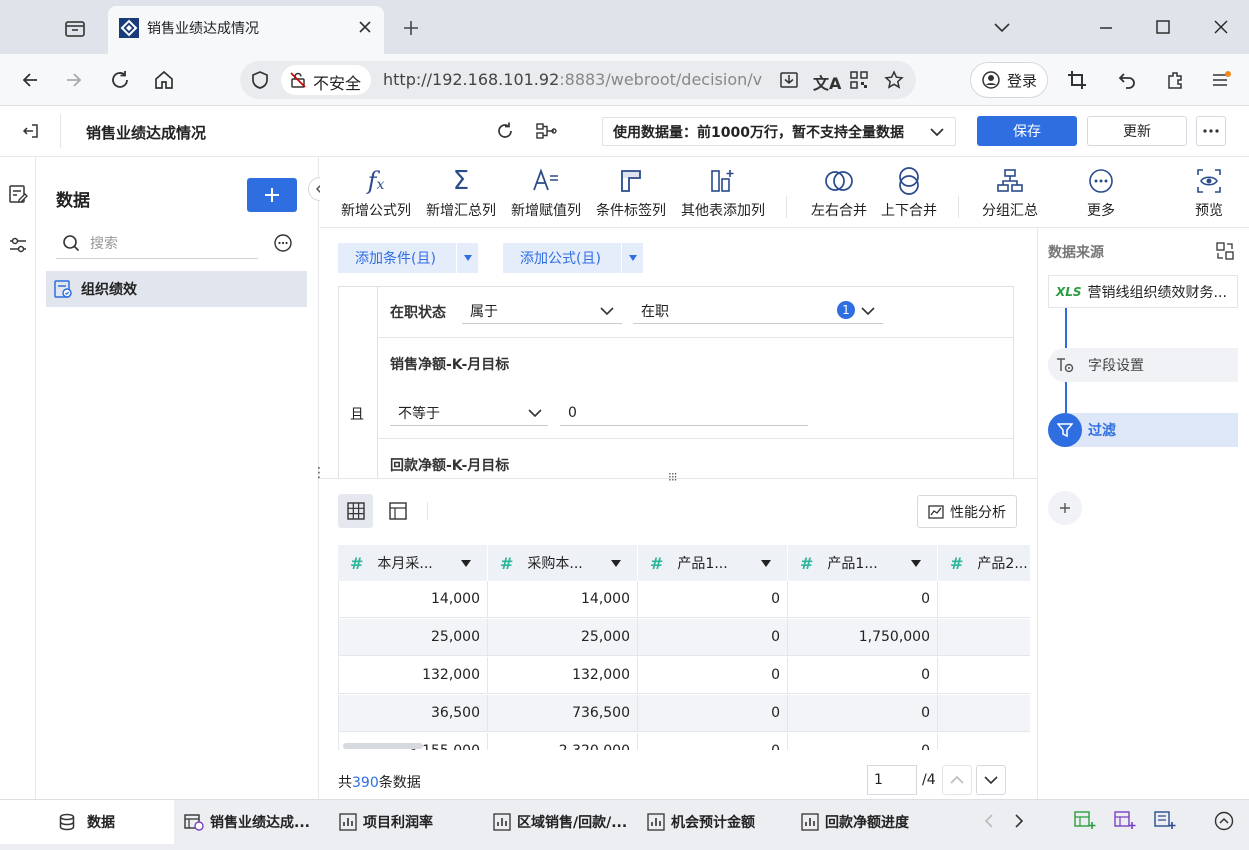 Image resolution: width=1249 pixels, height=850 pixels. Describe the element at coordinates (827, 82) in the screenshot. I see `translate-icon: 文A` at that location.